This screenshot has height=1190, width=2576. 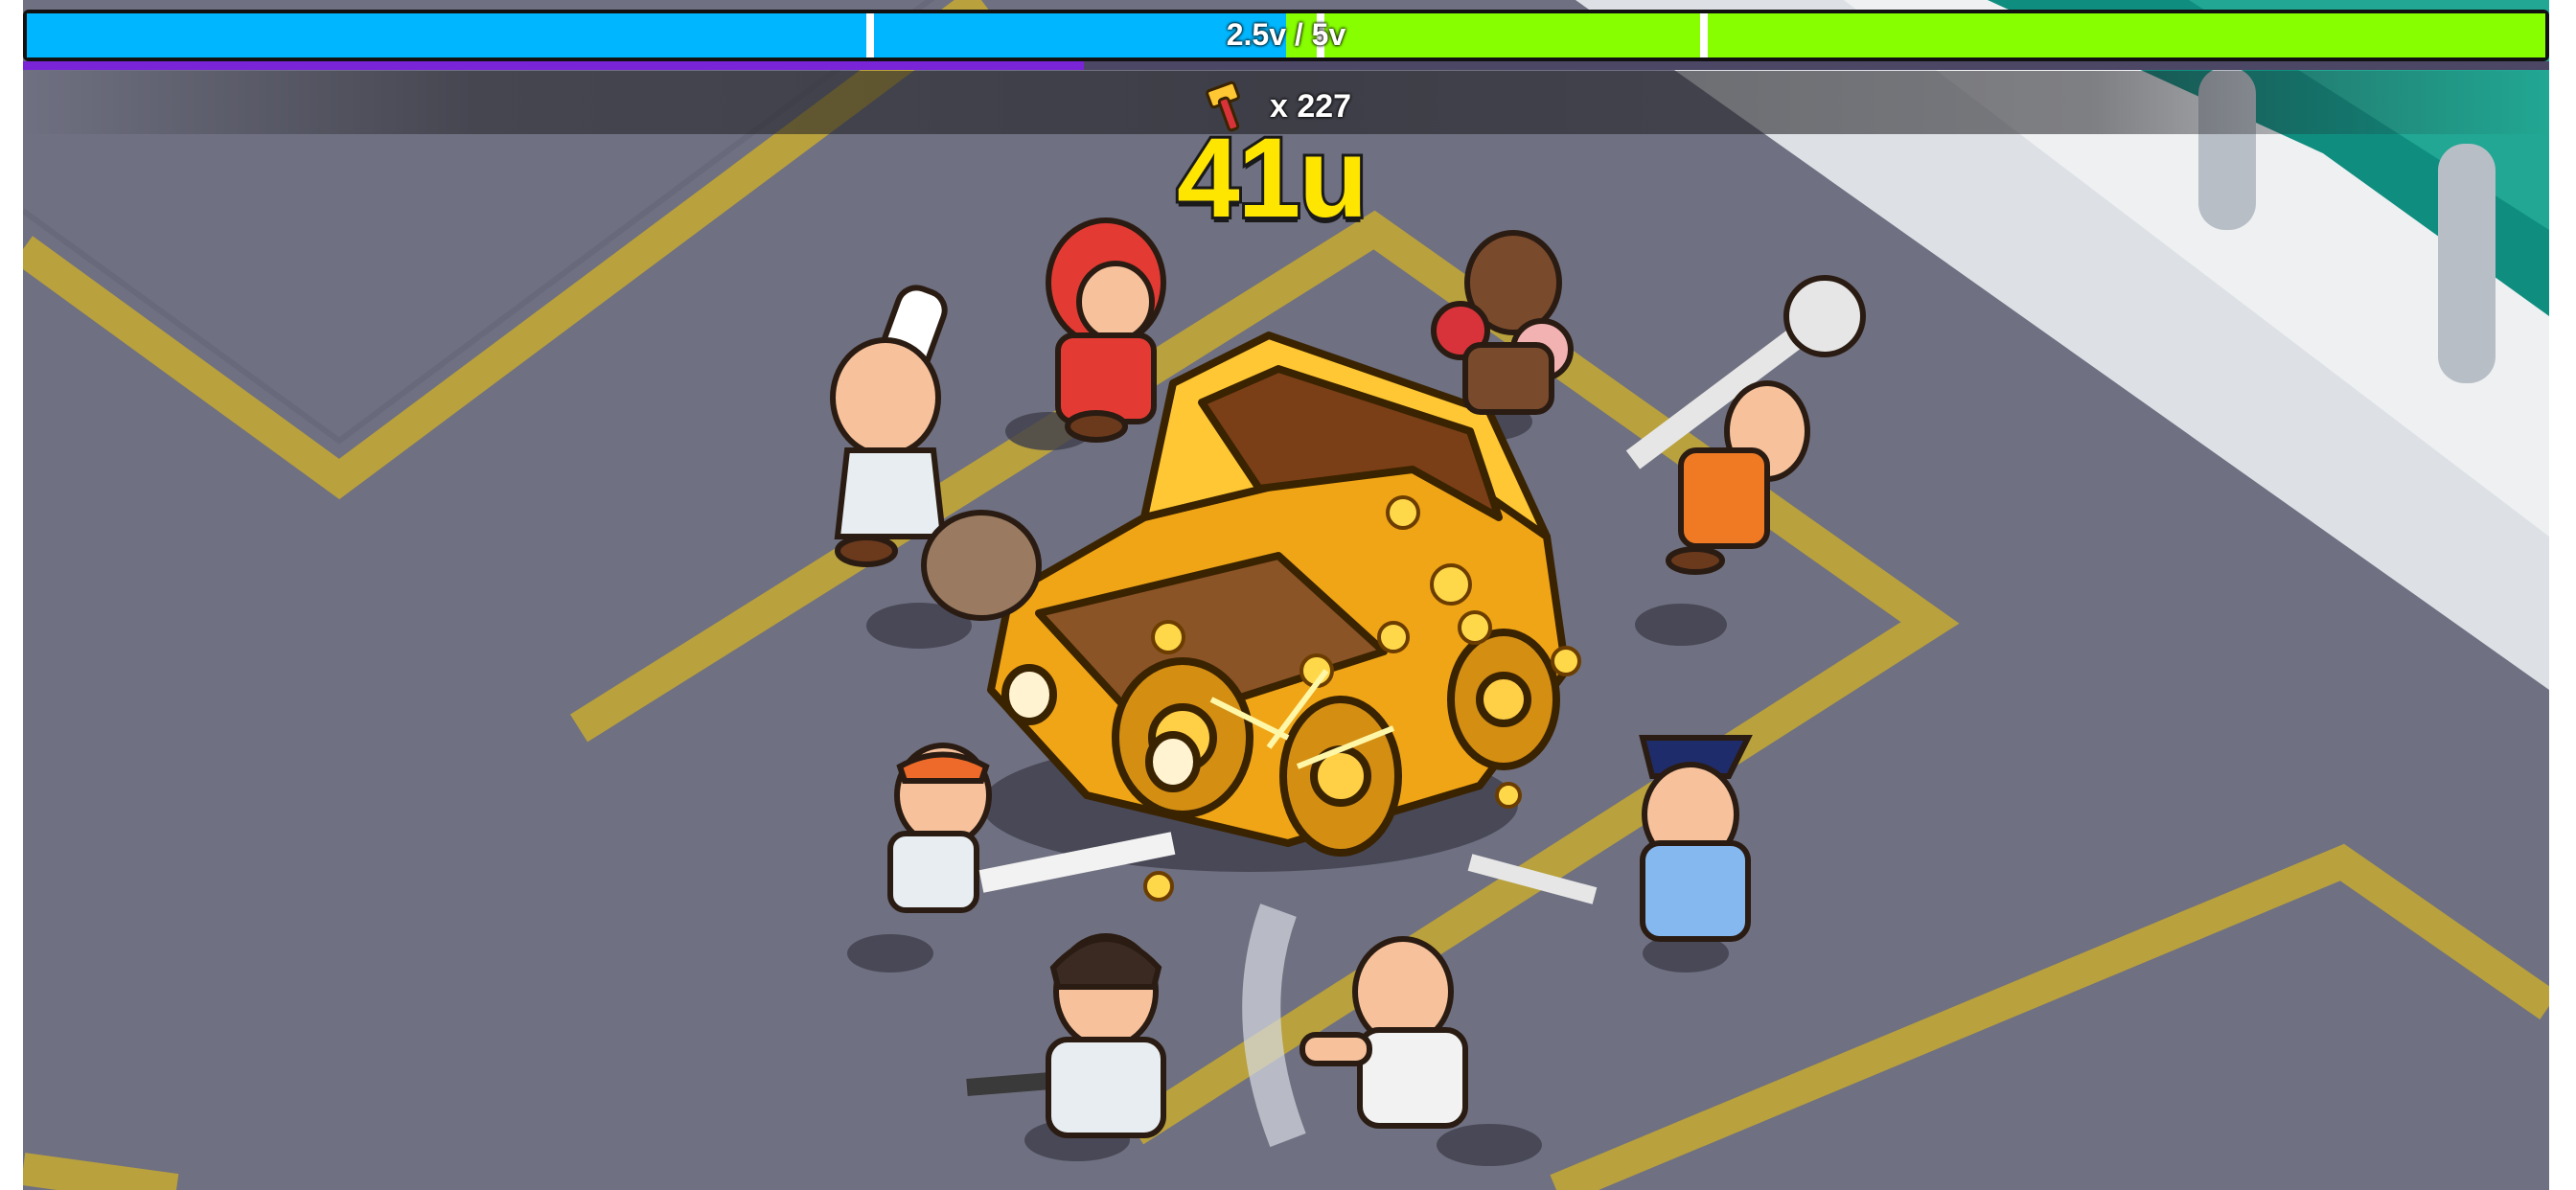 What do you see at coordinates (1286, 66) in the screenshot?
I see `secondary-progress-bar` at bounding box center [1286, 66].